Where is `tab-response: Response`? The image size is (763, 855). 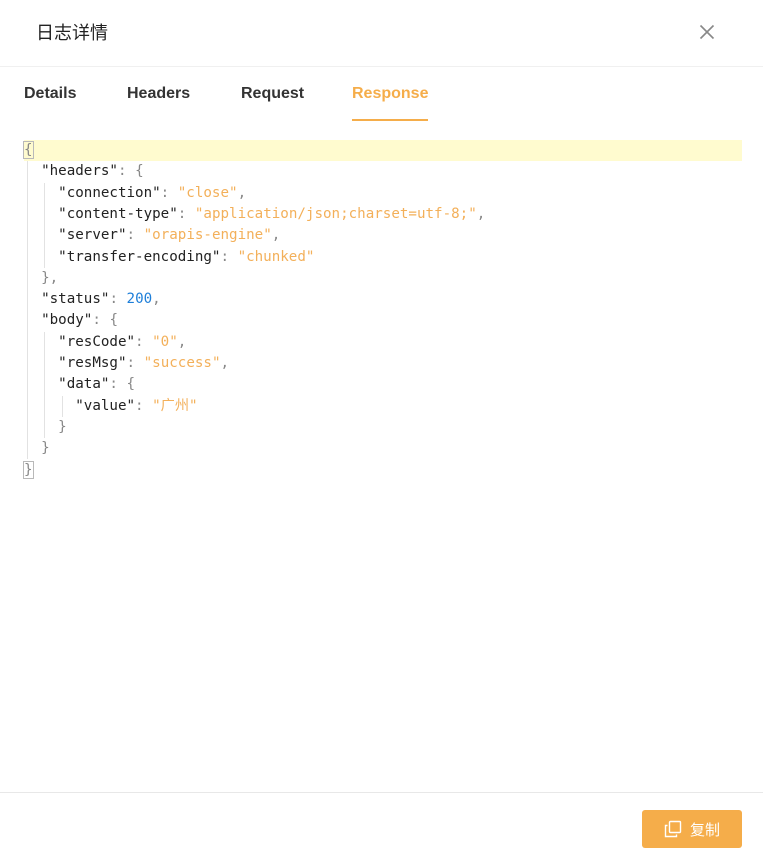
tab-response: Response is located at coordinates (390, 102).